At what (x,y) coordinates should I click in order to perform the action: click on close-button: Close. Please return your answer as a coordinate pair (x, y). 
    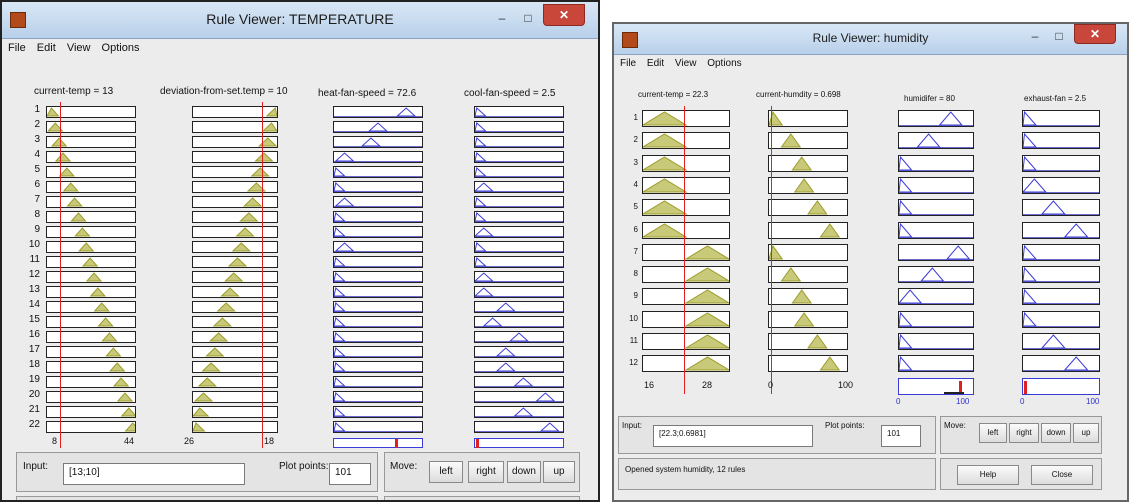
    Looking at the image, I should click on (1062, 475).